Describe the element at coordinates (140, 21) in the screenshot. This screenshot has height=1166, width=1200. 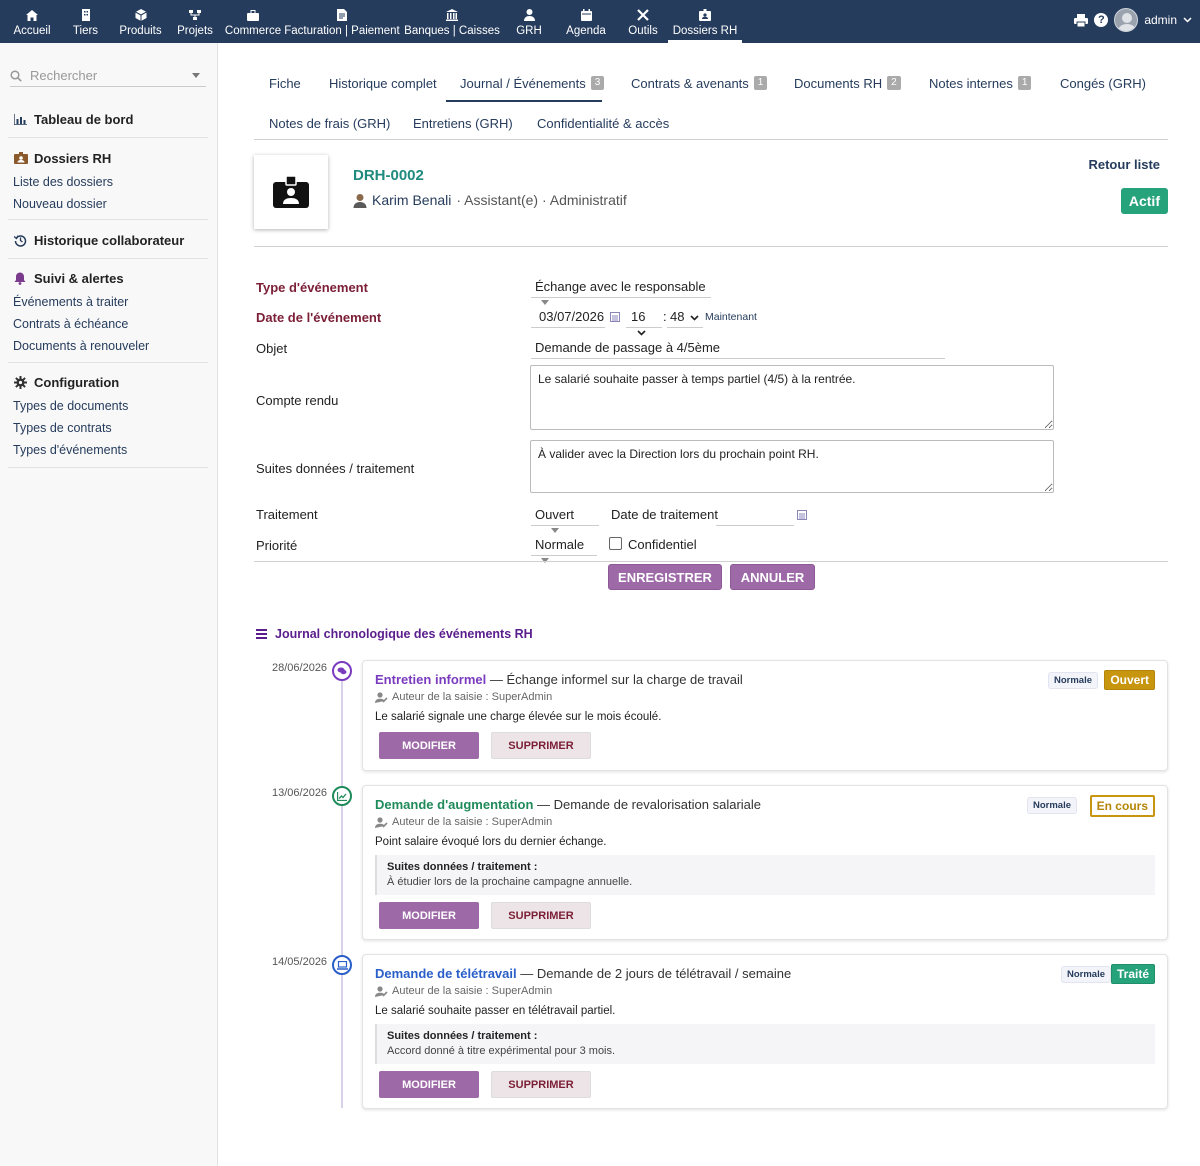
I see `menu-item-produits: Produits` at that location.